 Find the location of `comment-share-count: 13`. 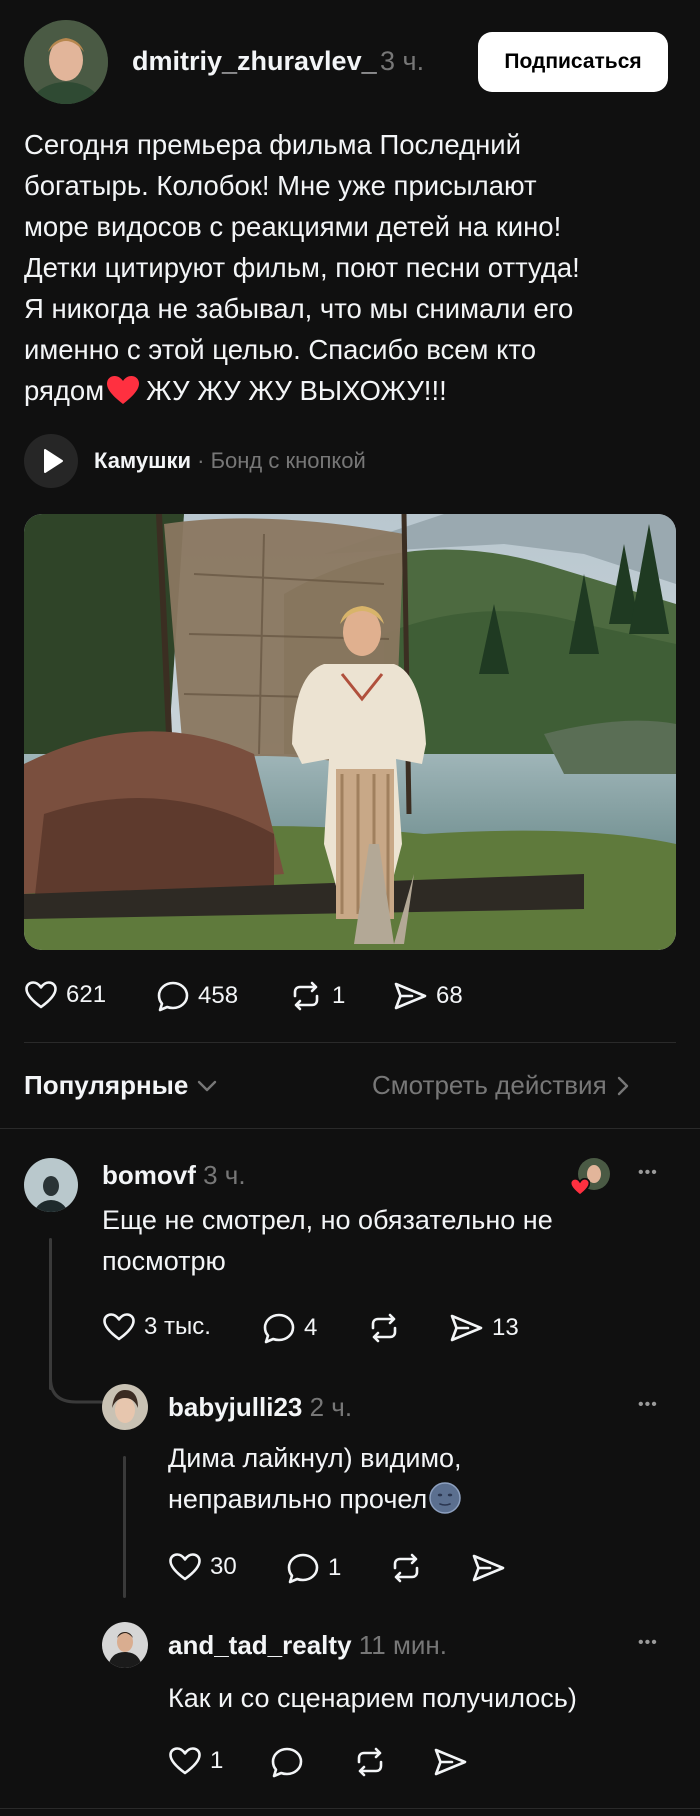

comment-share-count: 13 is located at coordinates (505, 1327).